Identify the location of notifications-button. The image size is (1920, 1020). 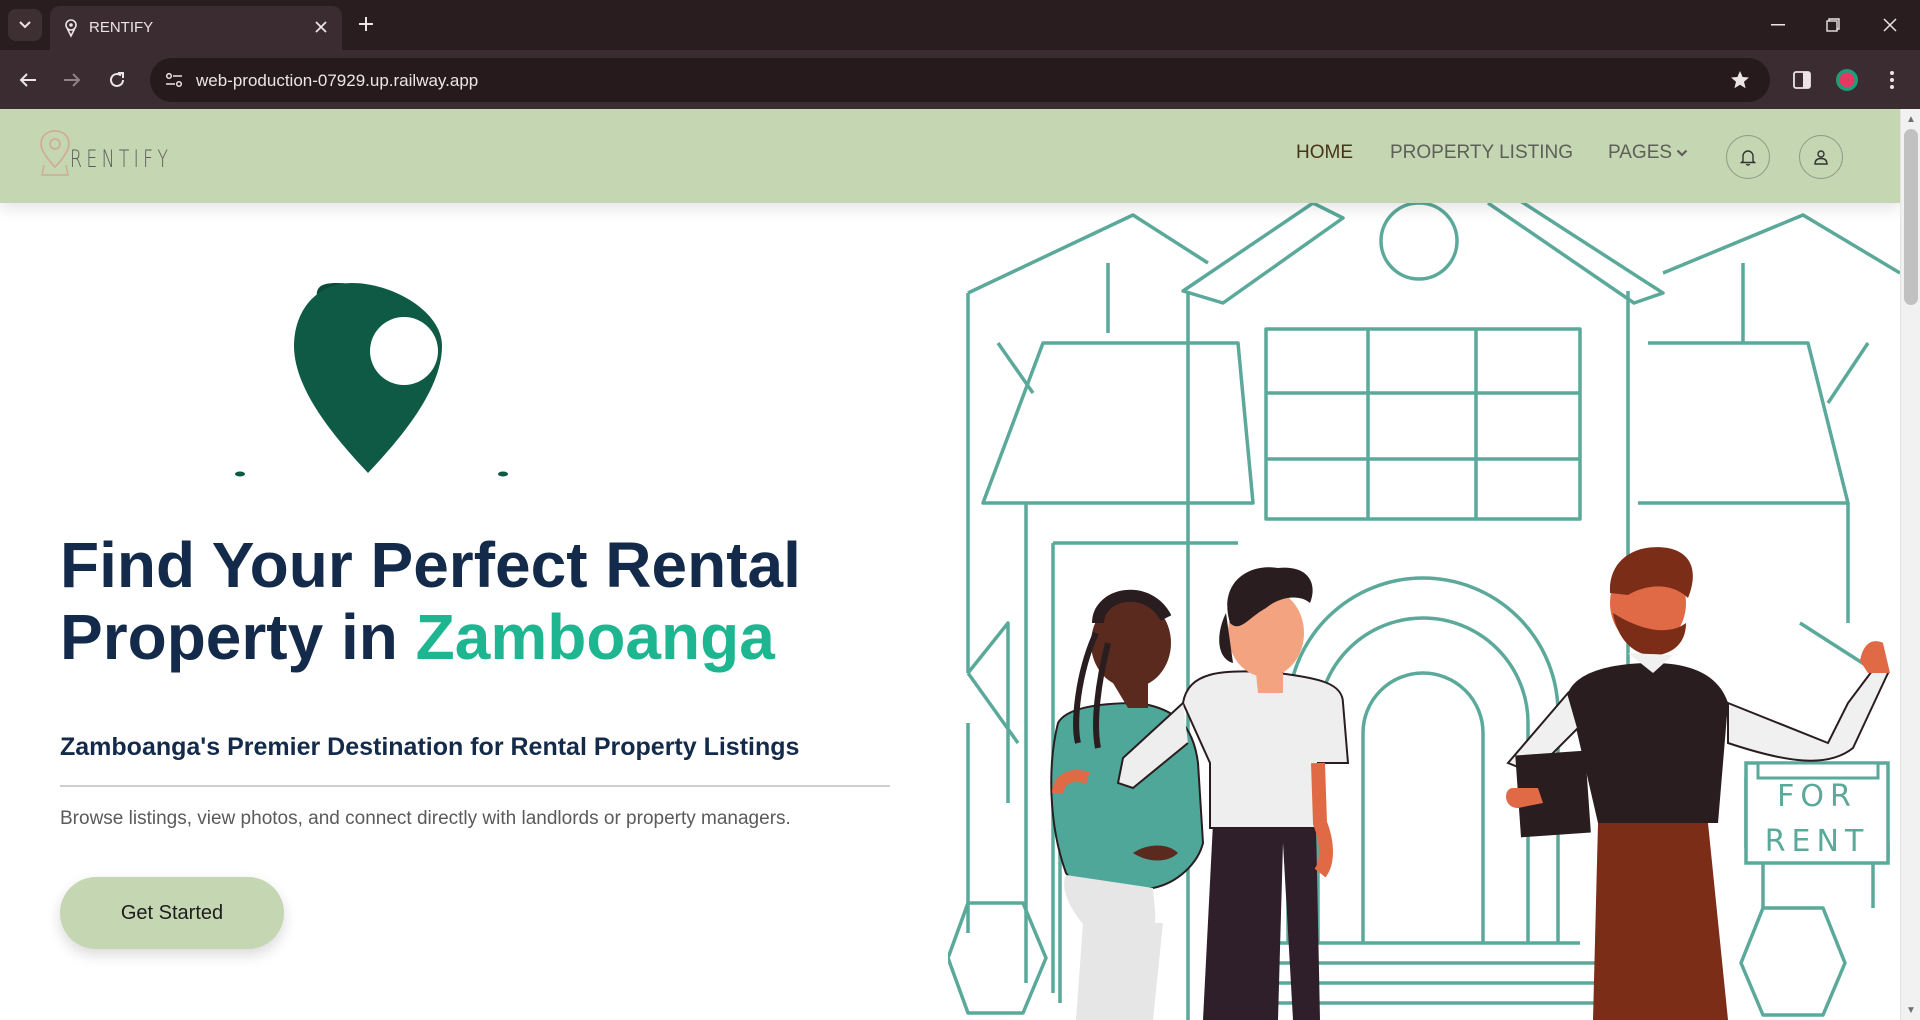
(1748, 157).